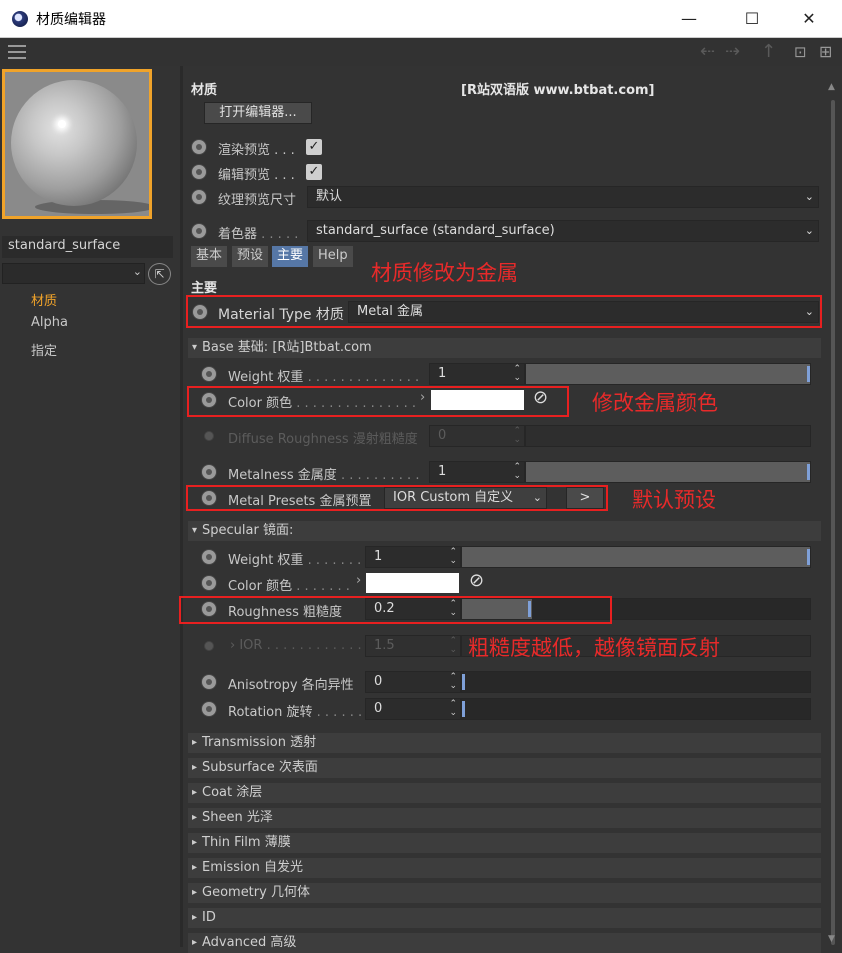 This screenshot has width=842, height=953. Describe the element at coordinates (768, 52) in the screenshot. I see `up-arrow-icon: ↑` at that location.